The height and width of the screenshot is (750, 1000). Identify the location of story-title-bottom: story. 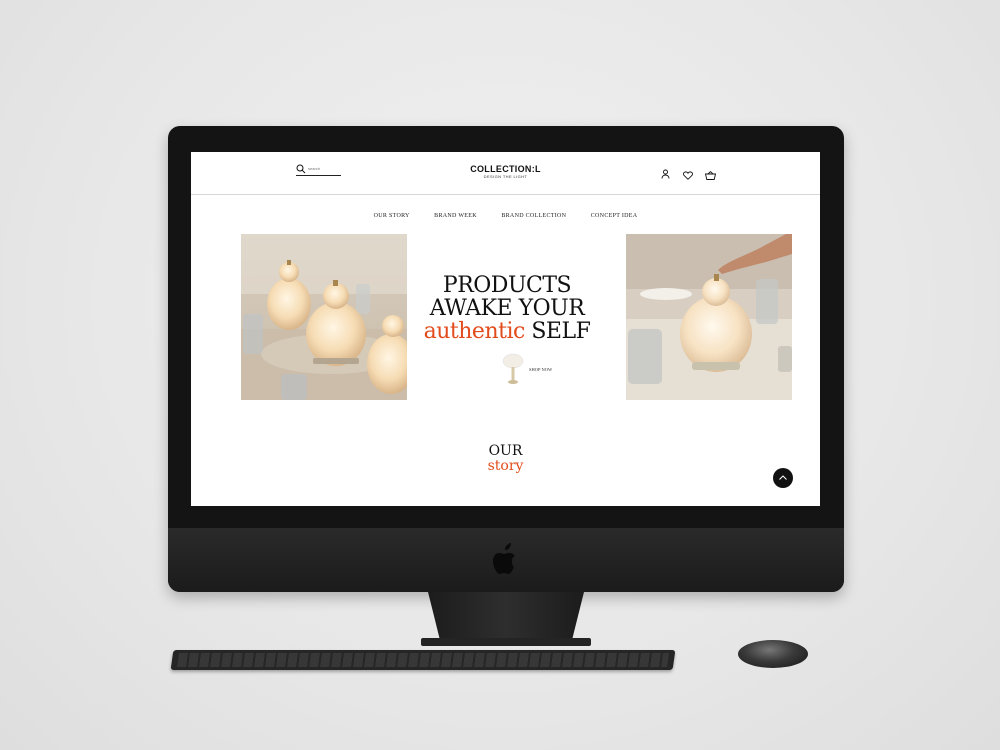
(505, 466).